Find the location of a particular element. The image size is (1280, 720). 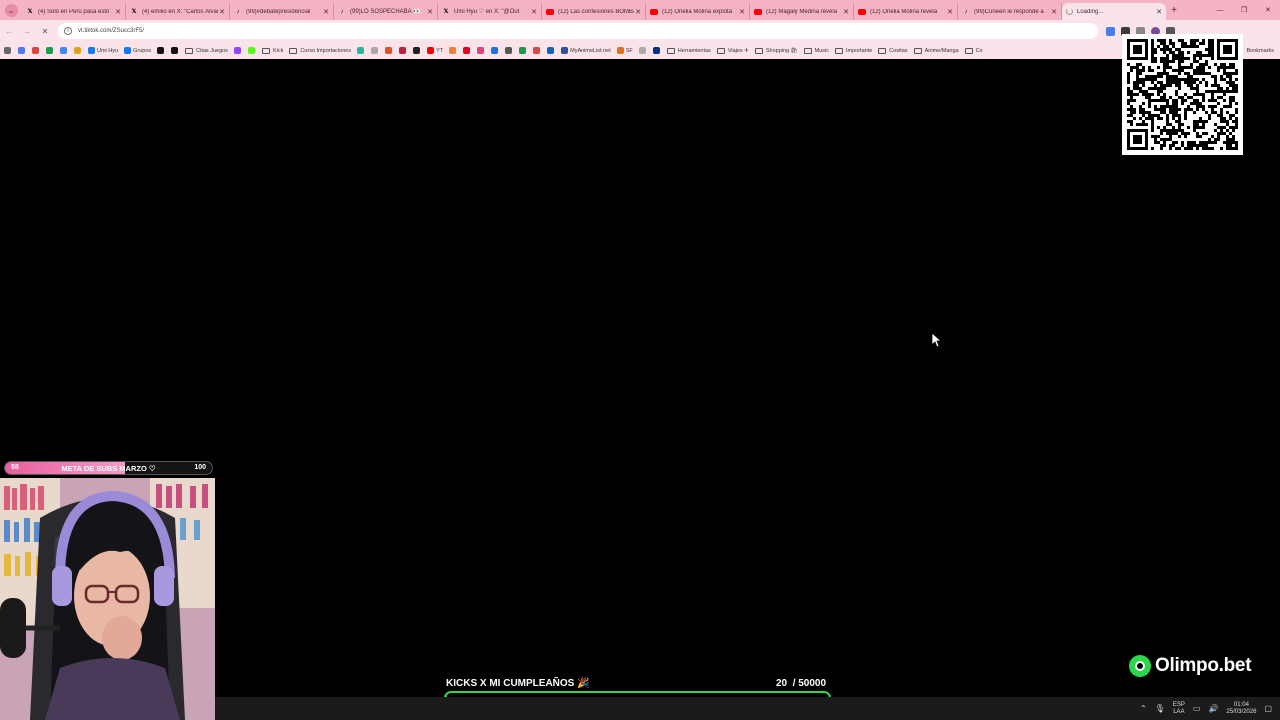

bookmark-folder: Citas Juegos is located at coordinates (206, 50).